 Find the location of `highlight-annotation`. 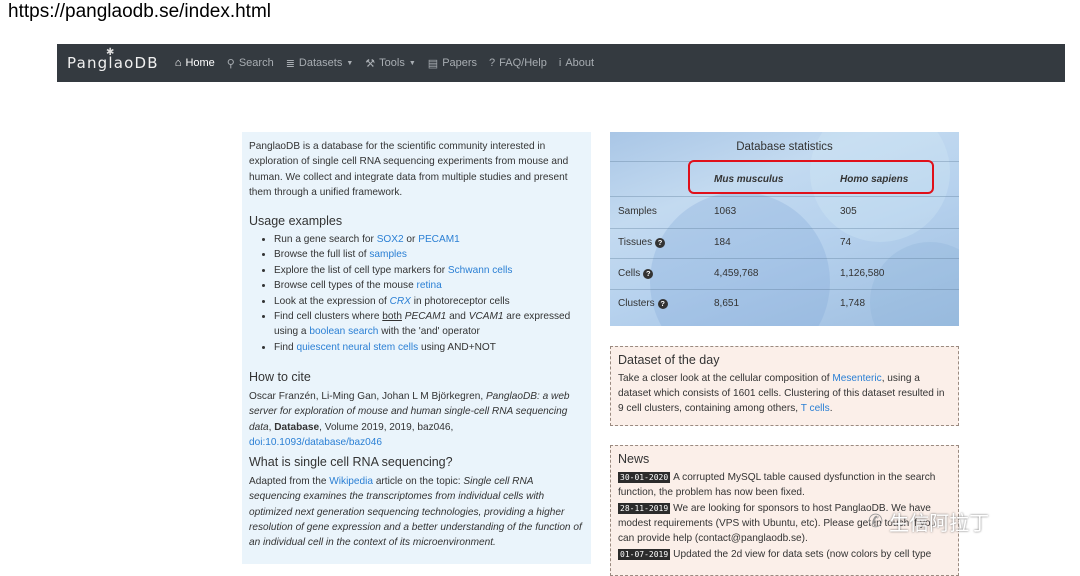

highlight-annotation is located at coordinates (811, 177).